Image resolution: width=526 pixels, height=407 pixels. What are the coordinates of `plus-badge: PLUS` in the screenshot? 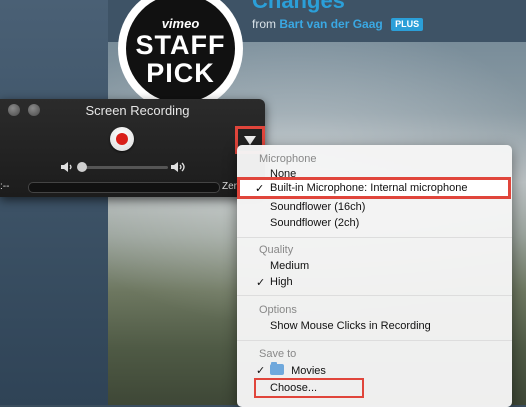 It's located at (407, 24).